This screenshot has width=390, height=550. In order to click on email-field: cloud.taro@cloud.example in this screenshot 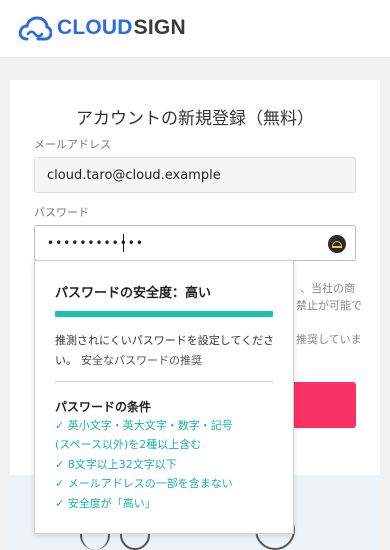, I will do `click(195, 175)`.